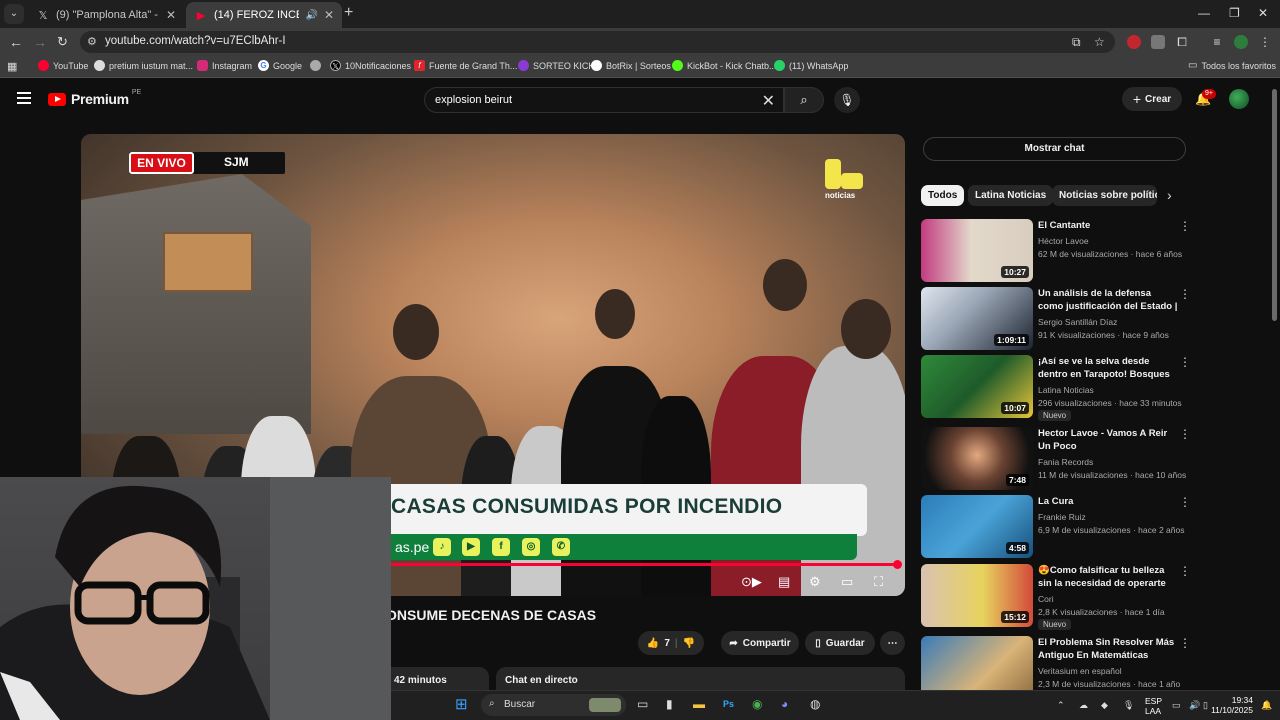 The height and width of the screenshot is (720, 1280). I want to click on onedrive-icon: ☁, so click(1083, 705).